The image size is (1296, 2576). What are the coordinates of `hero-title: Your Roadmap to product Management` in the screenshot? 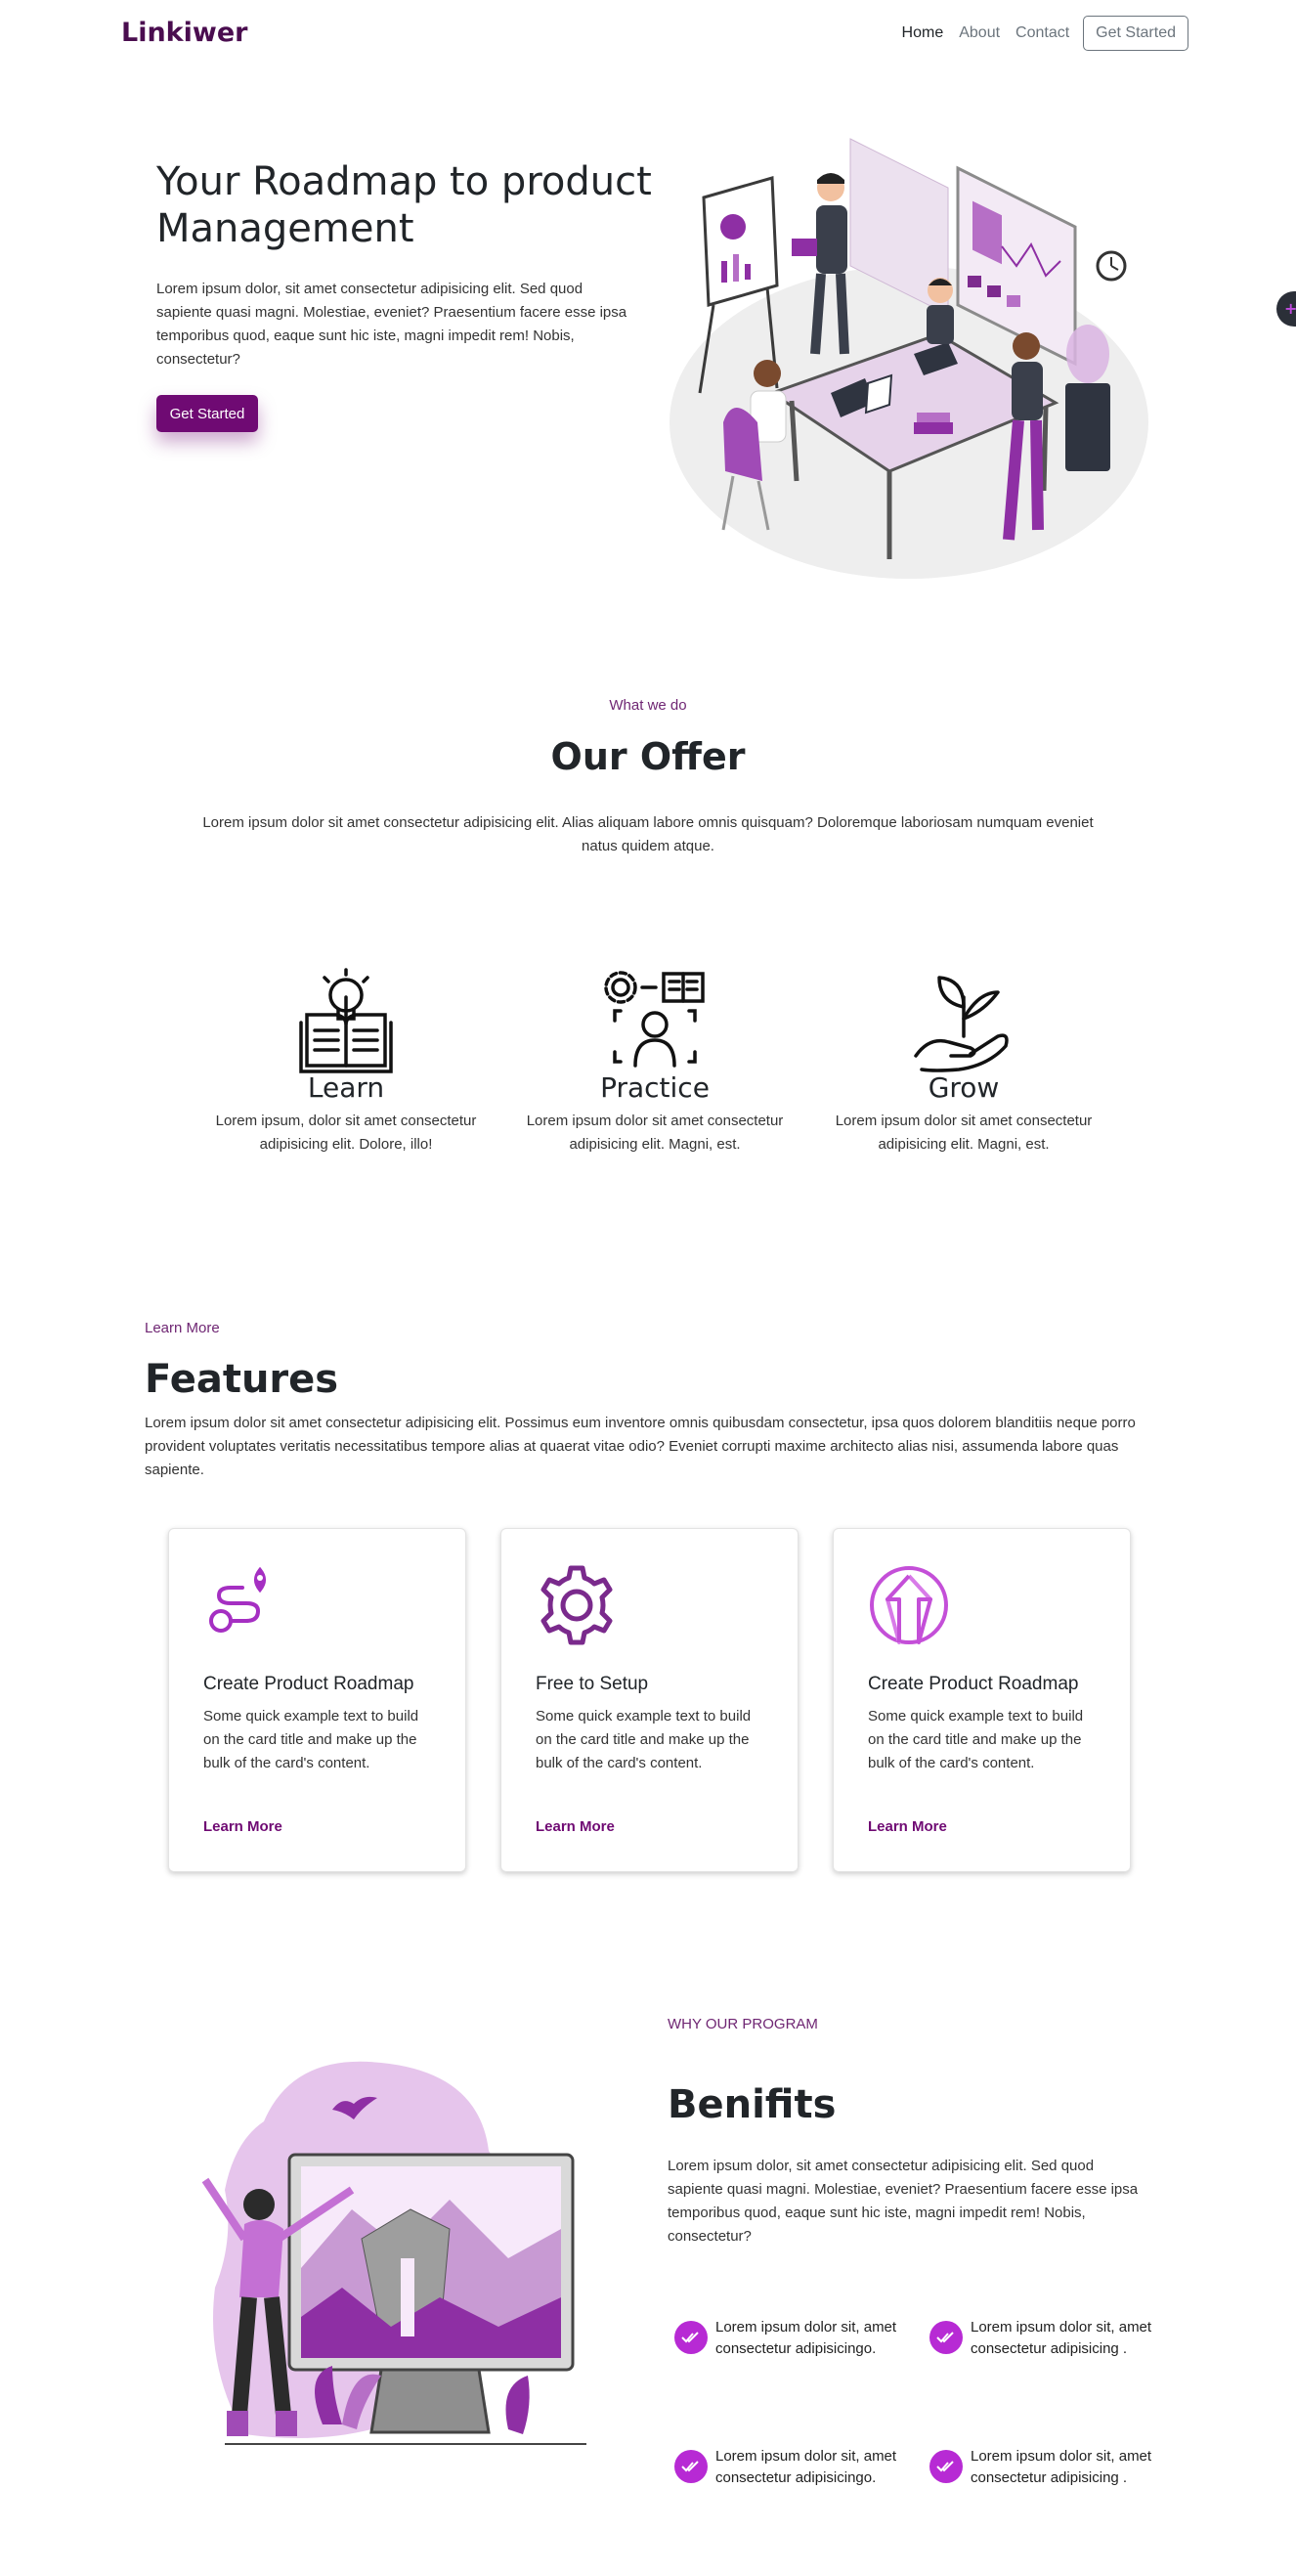 It's located at (404, 205).